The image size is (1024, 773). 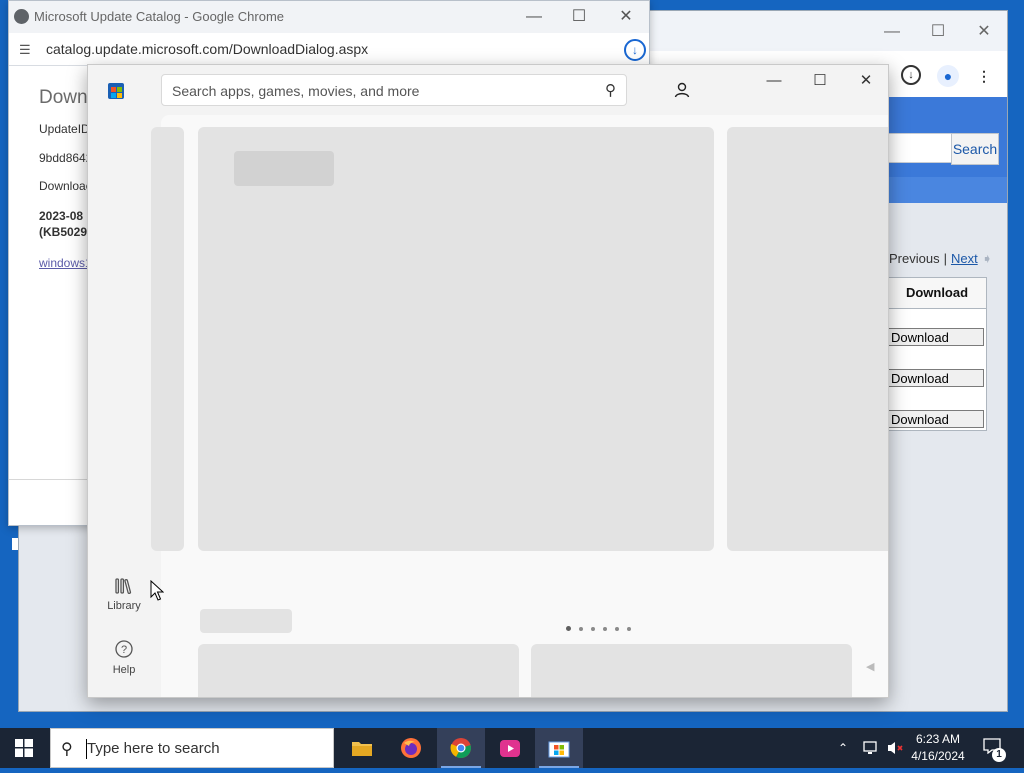 What do you see at coordinates (936, 419) in the screenshot?
I see `download-button-3: Download` at bounding box center [936, 419].